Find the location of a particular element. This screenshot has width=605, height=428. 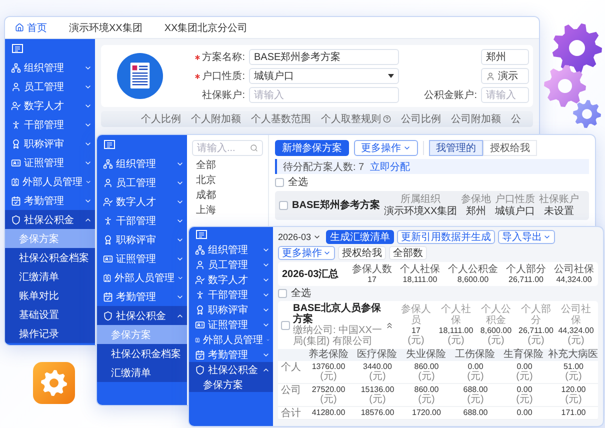

org-tab: XX集团北京分公司 is located at coordinates (206, 27).